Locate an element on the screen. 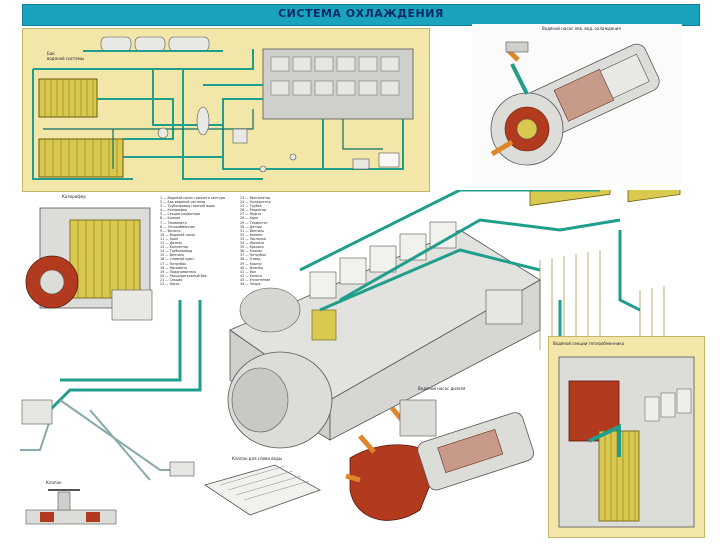 The width and height of the screenshot is (720, 544). heat-exchanger-inset: Водяной секции теплообменника is located at coordinates (626, 437).